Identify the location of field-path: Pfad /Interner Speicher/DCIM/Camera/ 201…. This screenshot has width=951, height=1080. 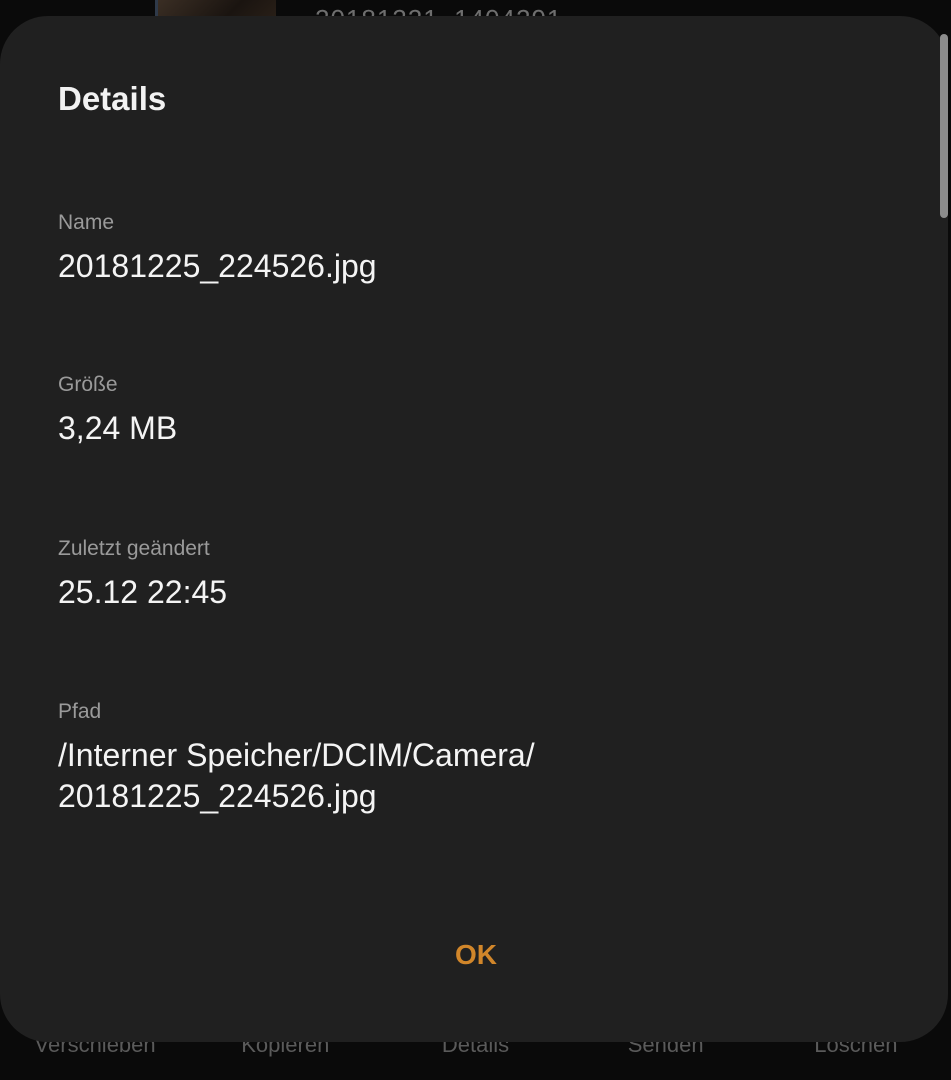
(468, 758).